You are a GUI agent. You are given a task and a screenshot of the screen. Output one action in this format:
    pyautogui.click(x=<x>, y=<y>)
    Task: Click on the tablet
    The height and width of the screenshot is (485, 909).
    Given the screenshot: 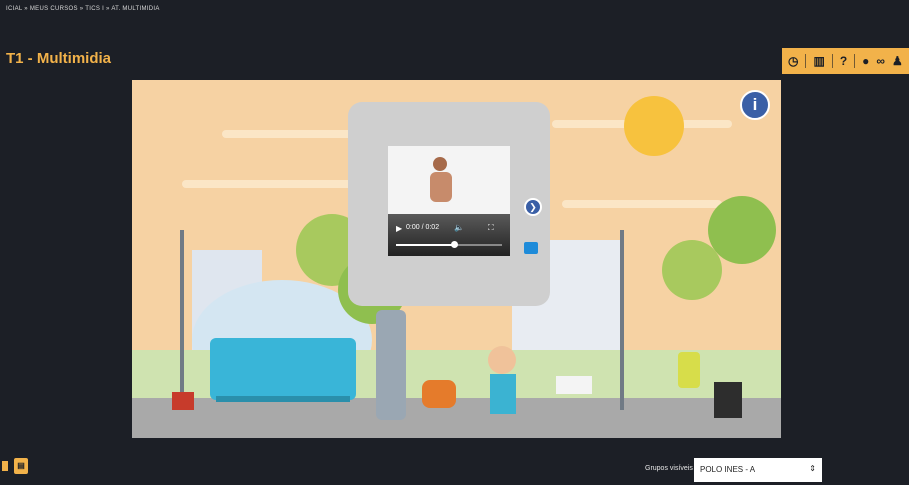 What is the action you would take?
    pyautogui.click(x=728, y=400)
    